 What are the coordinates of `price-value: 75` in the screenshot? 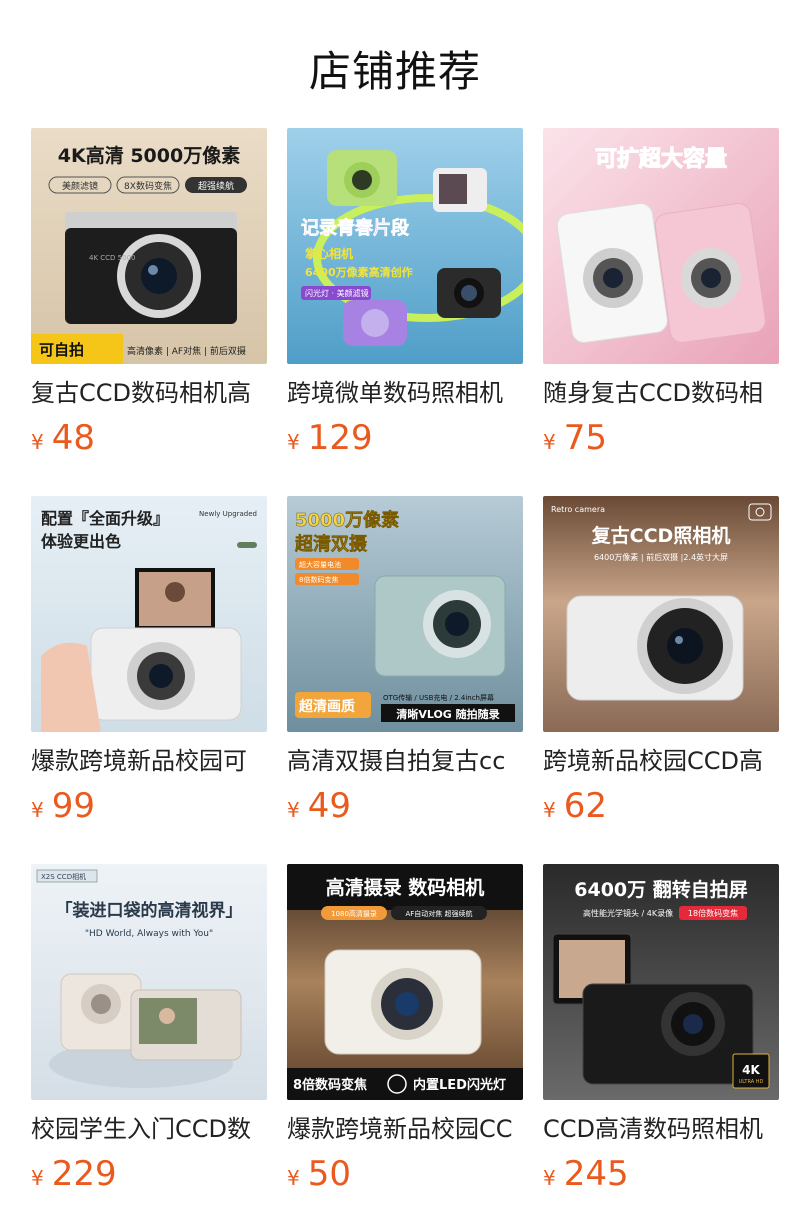 It's located at (585, 438).